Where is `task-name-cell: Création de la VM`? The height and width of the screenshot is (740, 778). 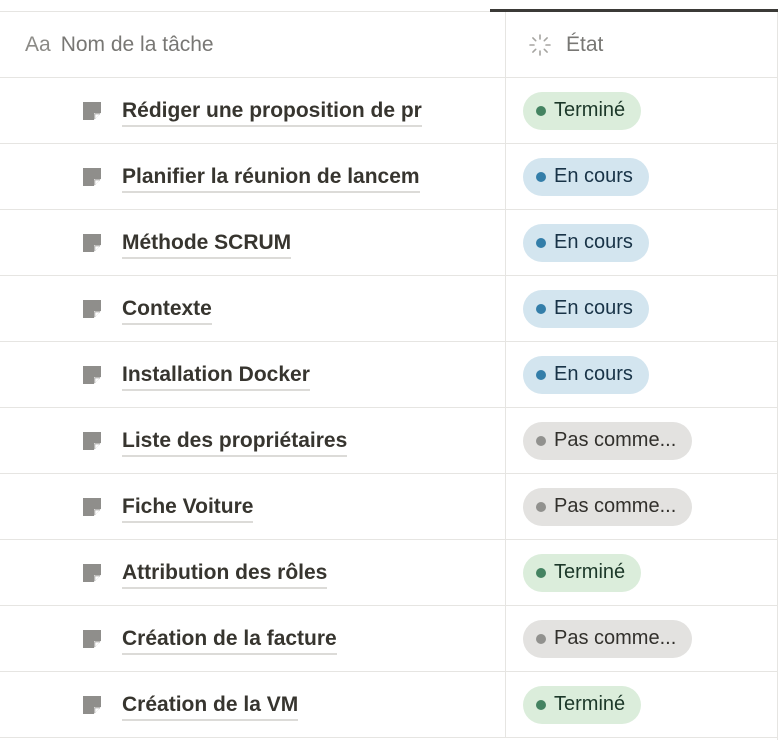 task-name-cell: Création de la VM is located at coordinates (253, 704).